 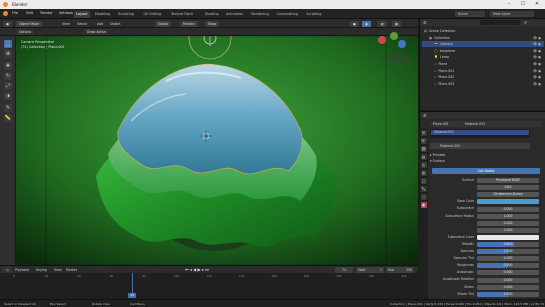 I want to click on select-tool-icon: ⬚, so click(x=8, y=44).